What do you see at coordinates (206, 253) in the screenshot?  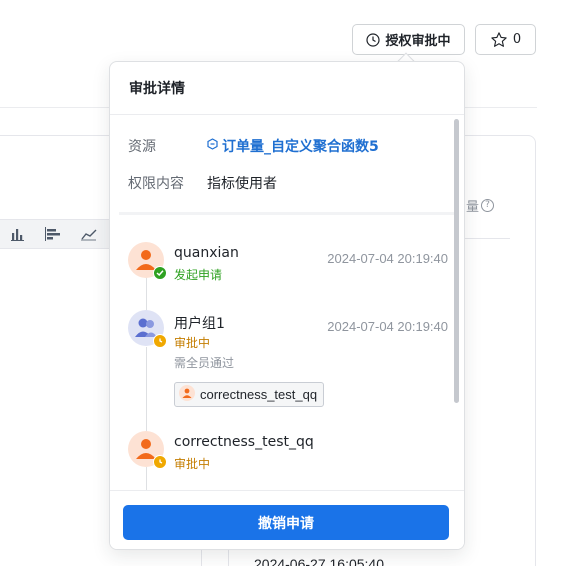 I see `approver-name: quanxian` at bounding box center [206, 253].